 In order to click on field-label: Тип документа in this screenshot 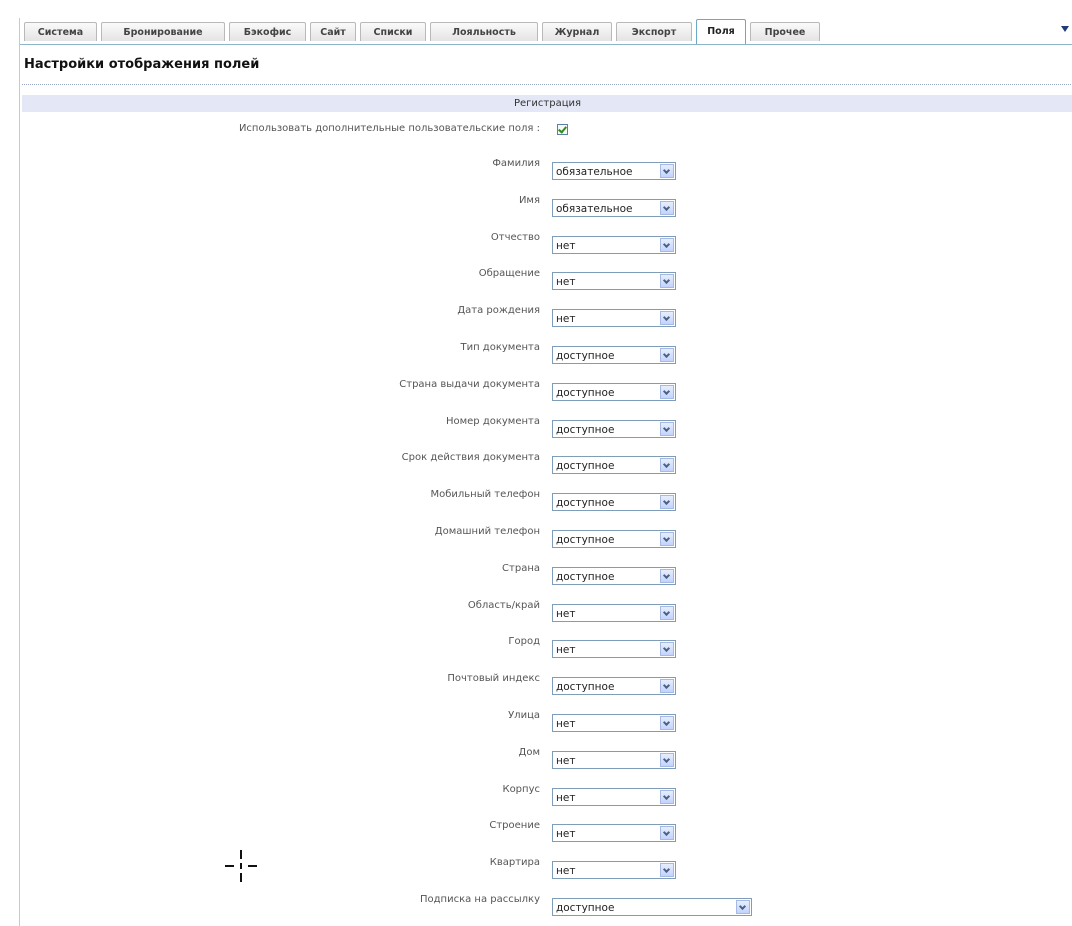, I will do `click(500, 347)`.